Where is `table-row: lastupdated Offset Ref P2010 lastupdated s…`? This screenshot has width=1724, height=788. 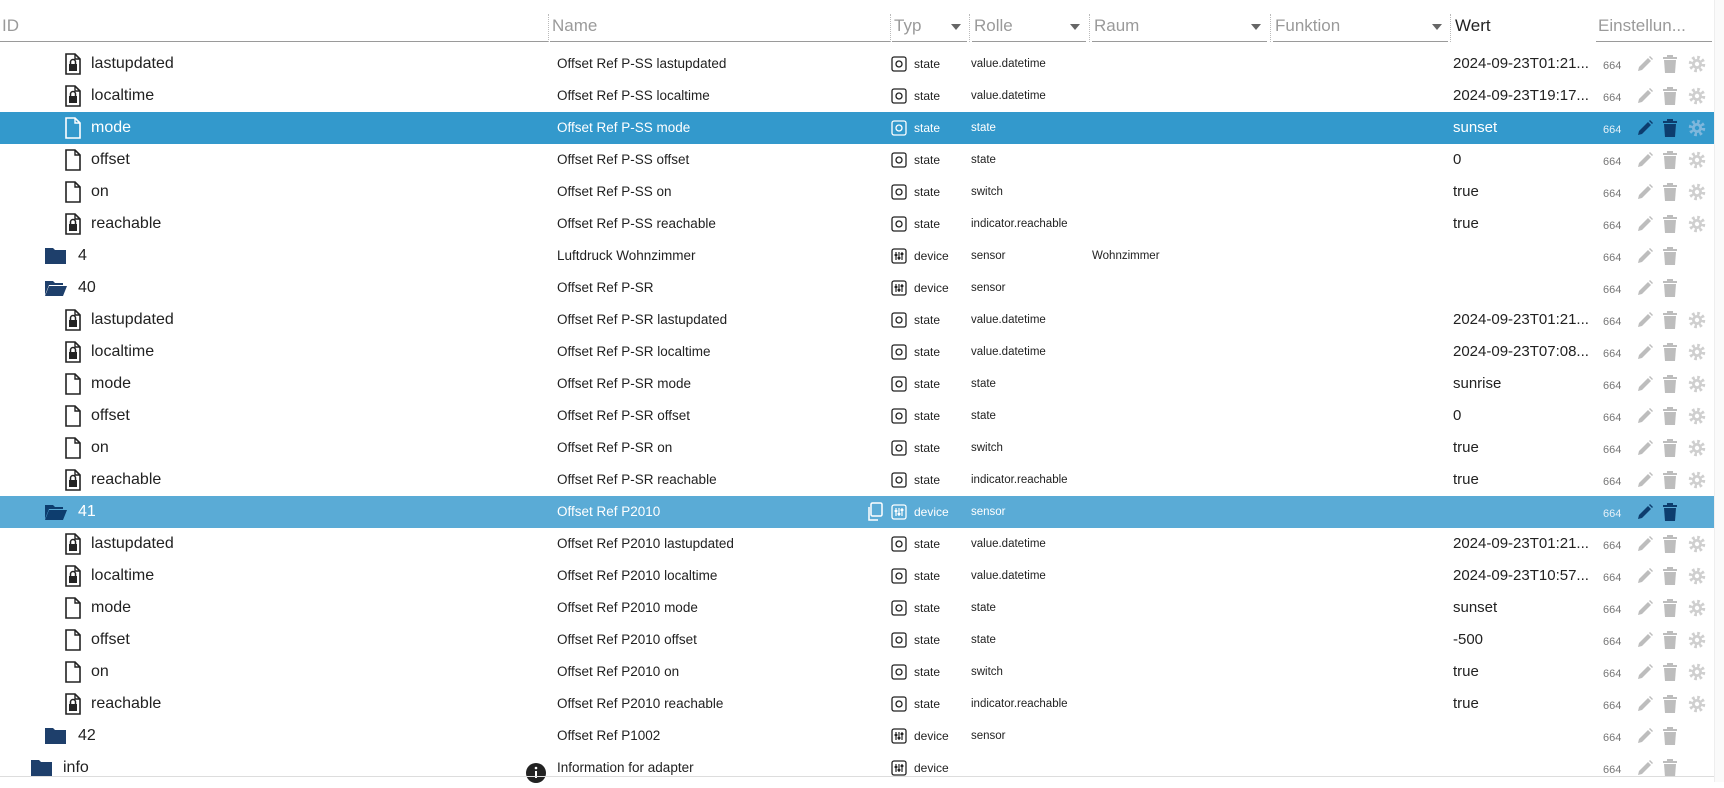
table-row: lastupdated Offset Ref P2010 lastupdated s… is located at coordinates (857, 544).